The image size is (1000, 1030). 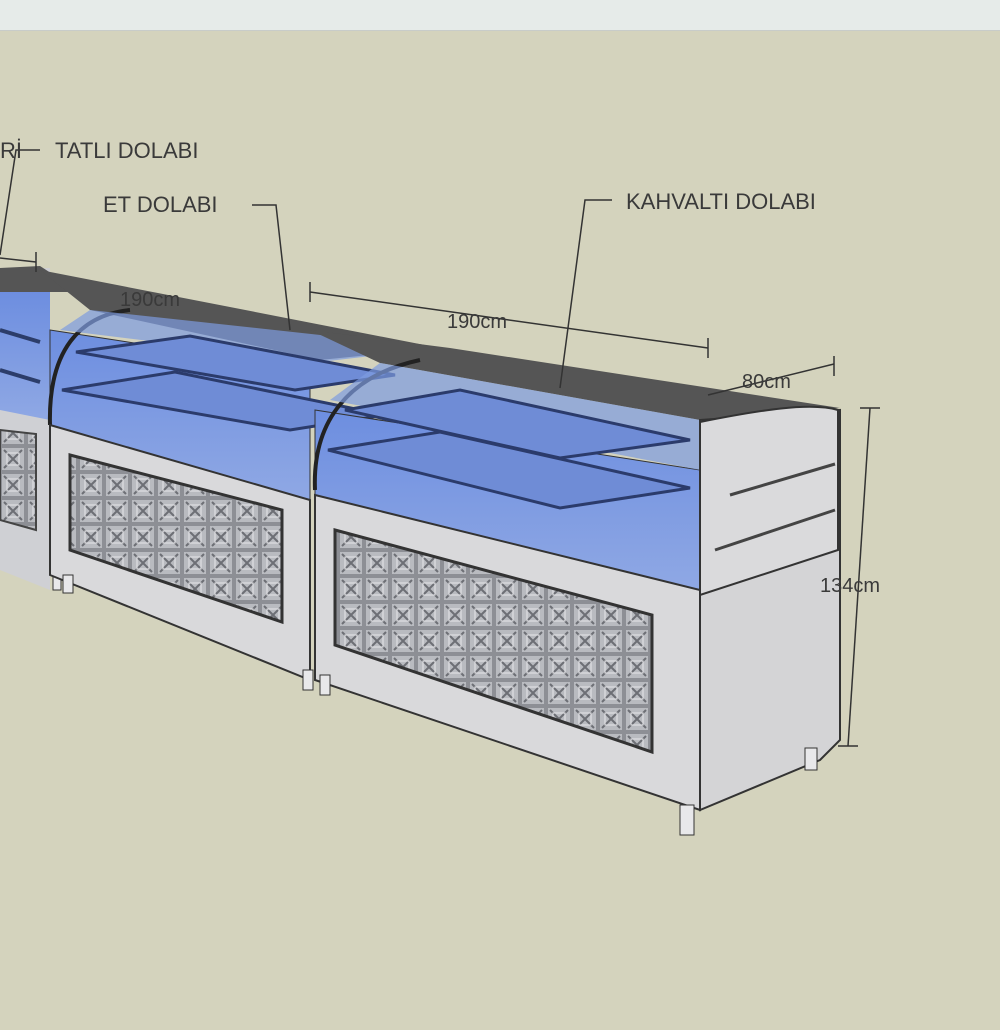 What do you see at coordinates (160, 204) in the screenshot?
I see `label-et-dolabi: ET DOLABI` at bounding box center [160, 204].